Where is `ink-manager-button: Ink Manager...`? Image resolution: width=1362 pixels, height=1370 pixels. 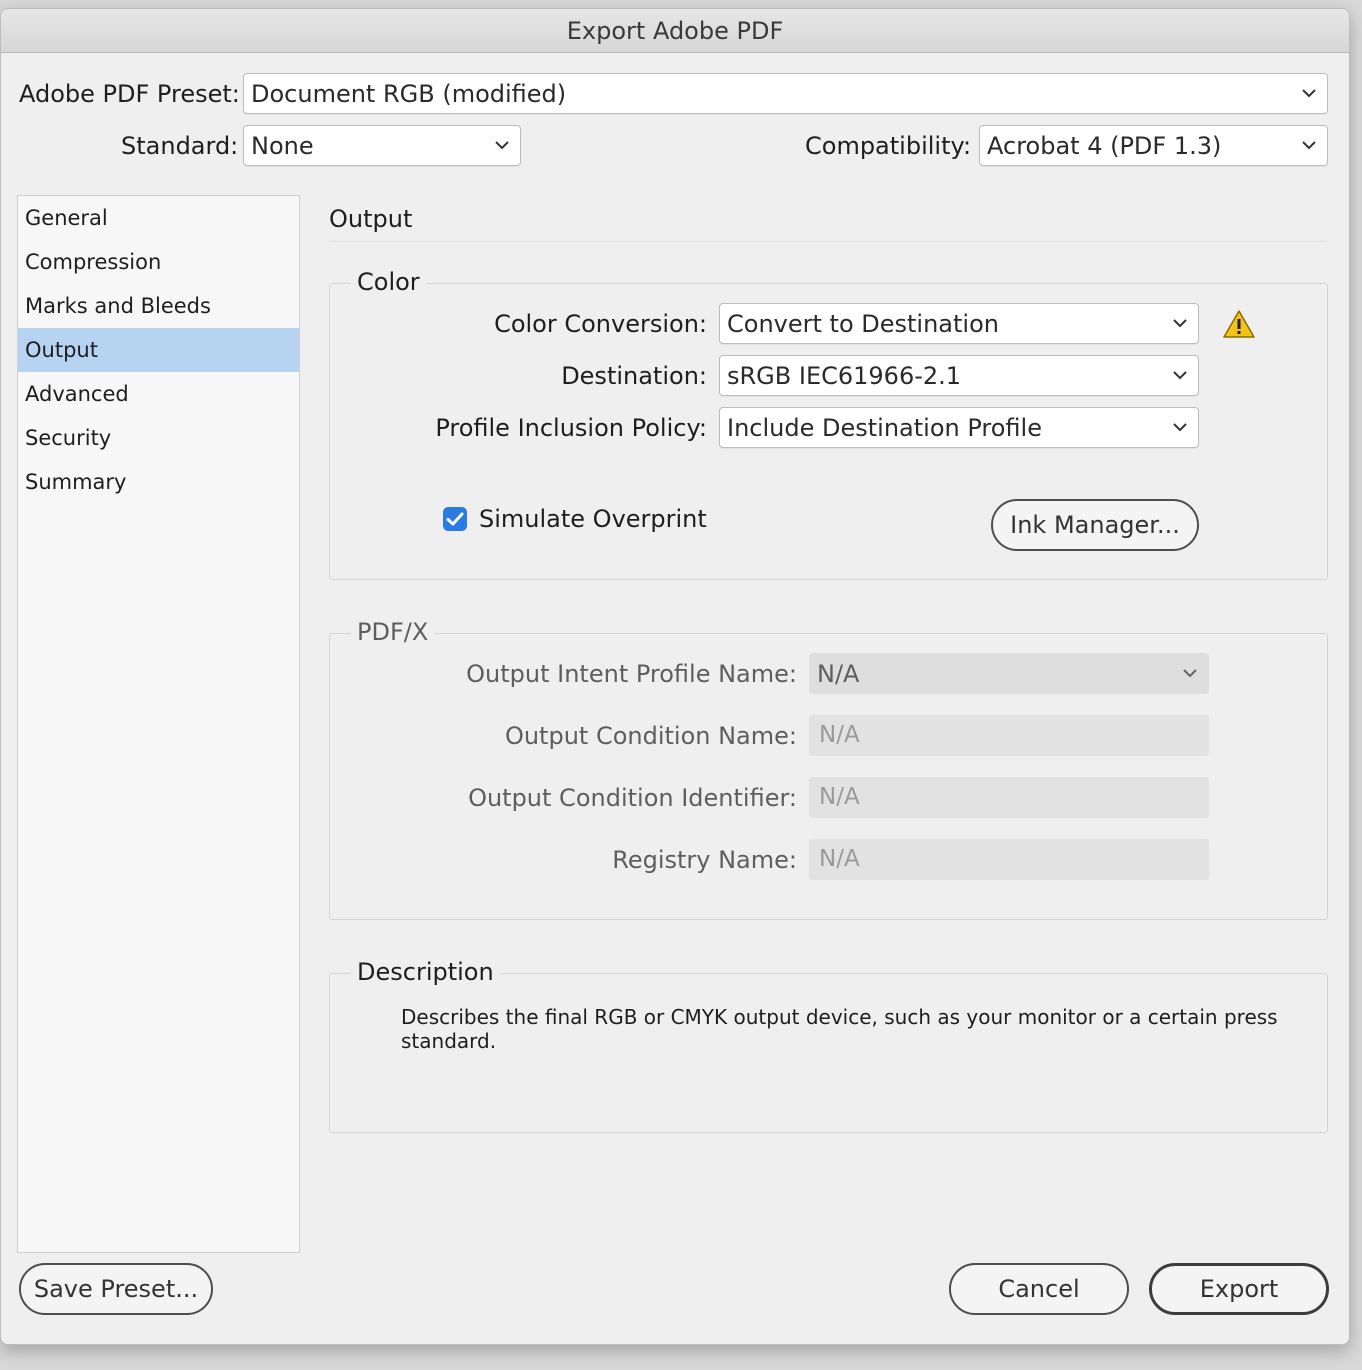
ink-manager-button: Ink Manager... is located at coordinates (1095, 525).